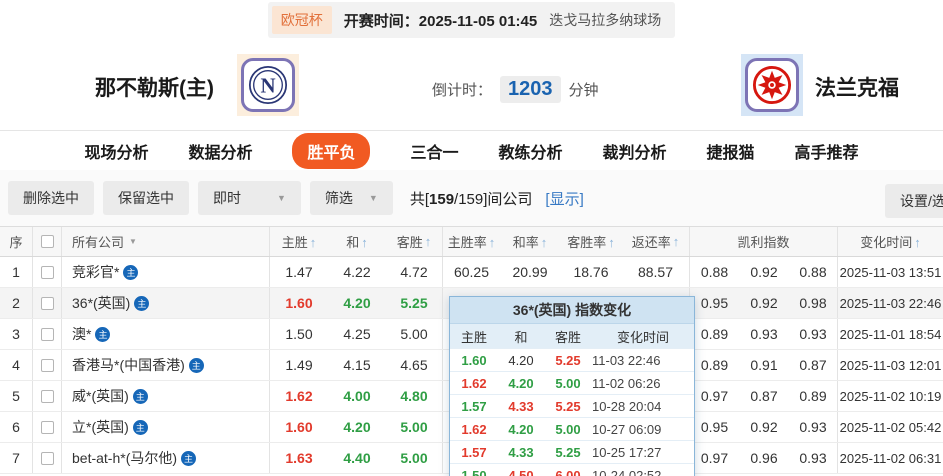 The width and height of the screenshot is (943, 476). Describe the element at coordinates (299, 396) in the screenshot. I see `home-odds: 1.62` at that location.